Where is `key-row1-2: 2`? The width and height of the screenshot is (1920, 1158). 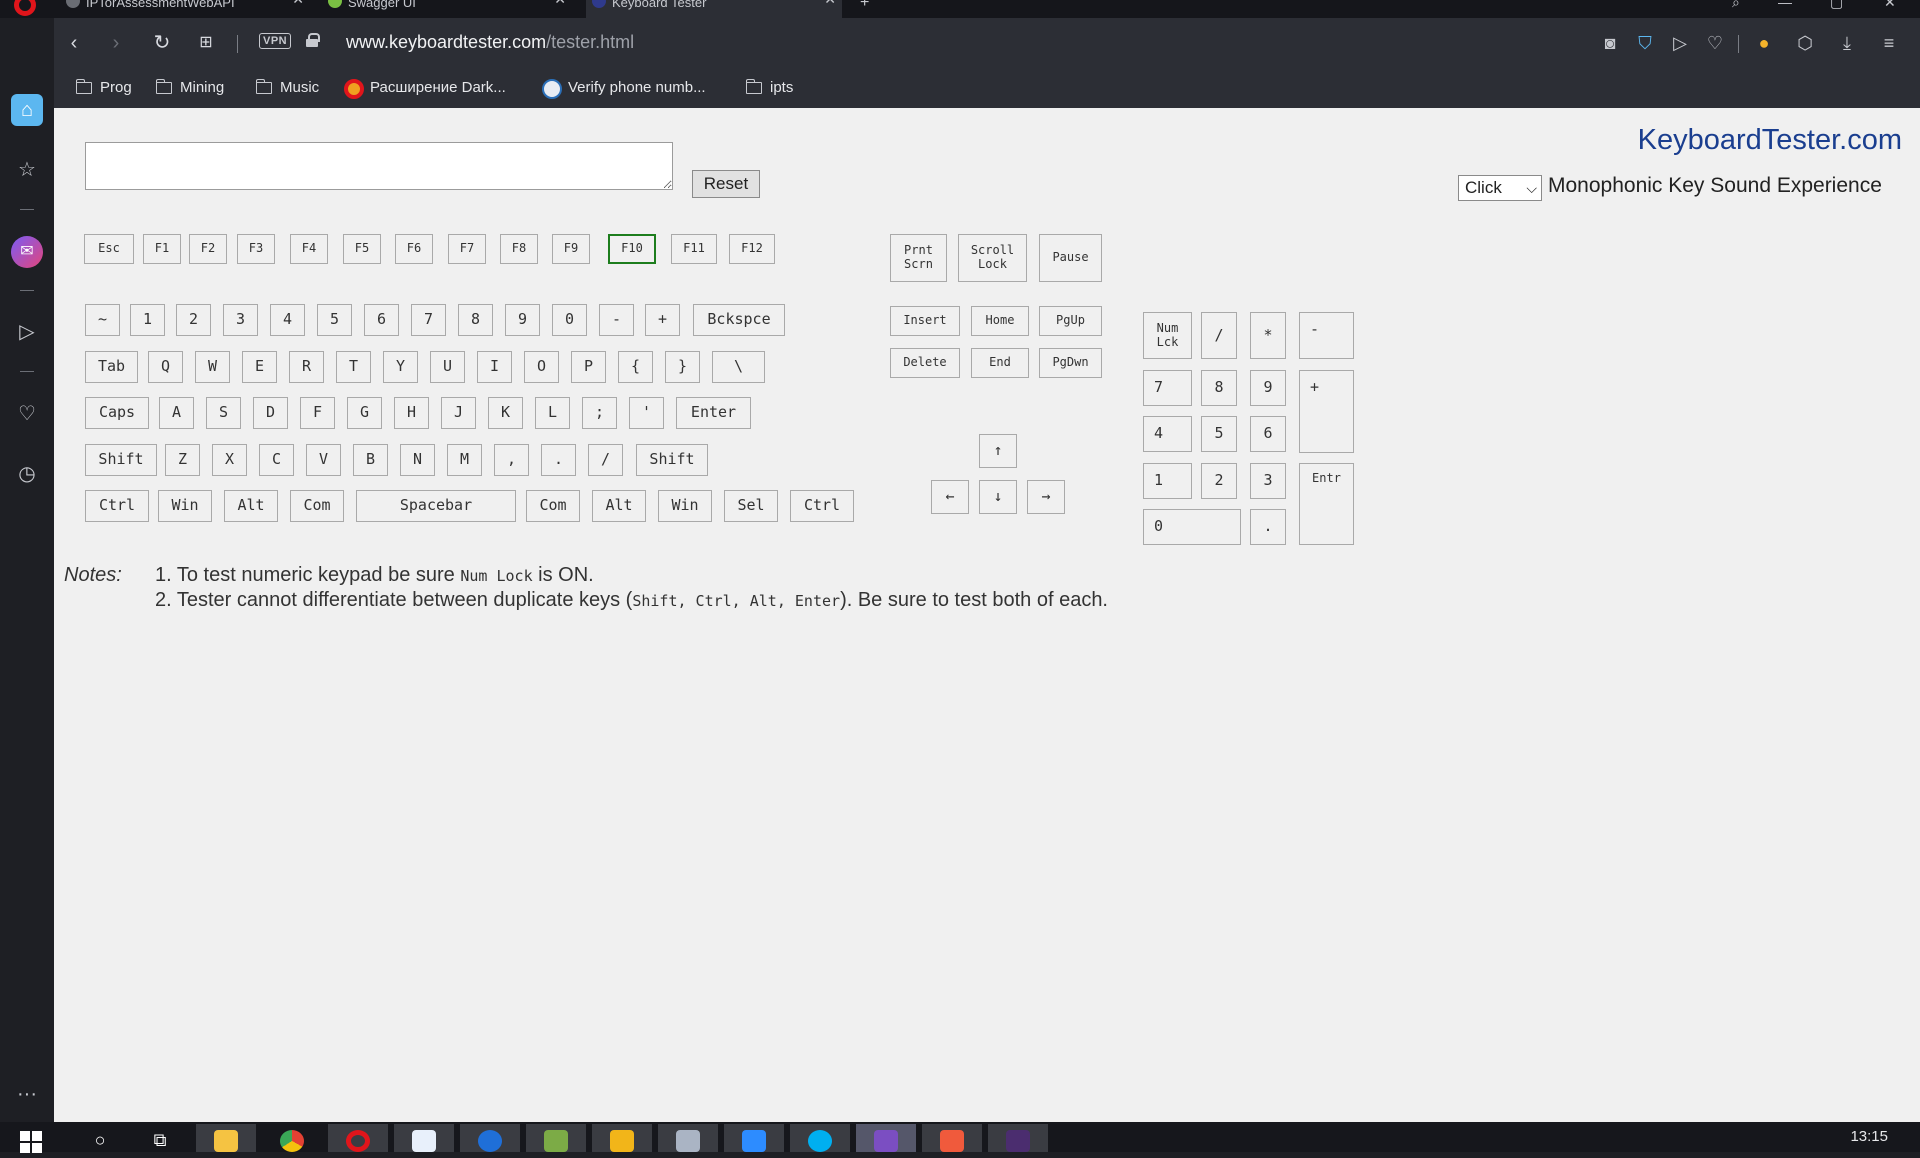 key-row1-2: 2 is located at coordinates (193, 320).